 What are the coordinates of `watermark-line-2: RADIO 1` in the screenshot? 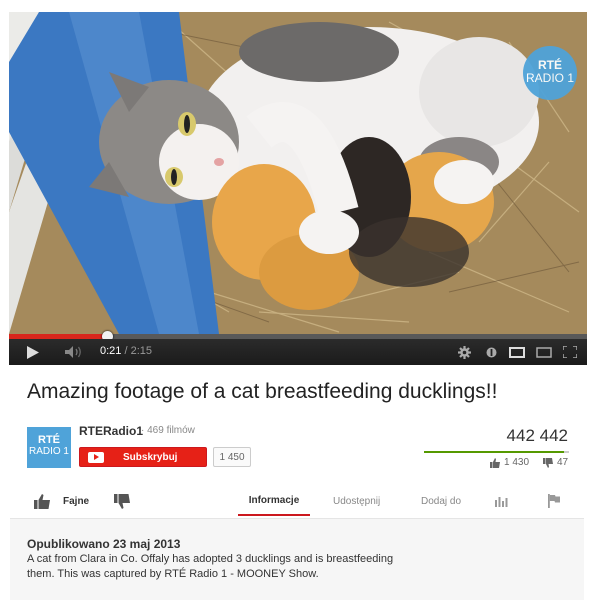 It's located at (549, 78).